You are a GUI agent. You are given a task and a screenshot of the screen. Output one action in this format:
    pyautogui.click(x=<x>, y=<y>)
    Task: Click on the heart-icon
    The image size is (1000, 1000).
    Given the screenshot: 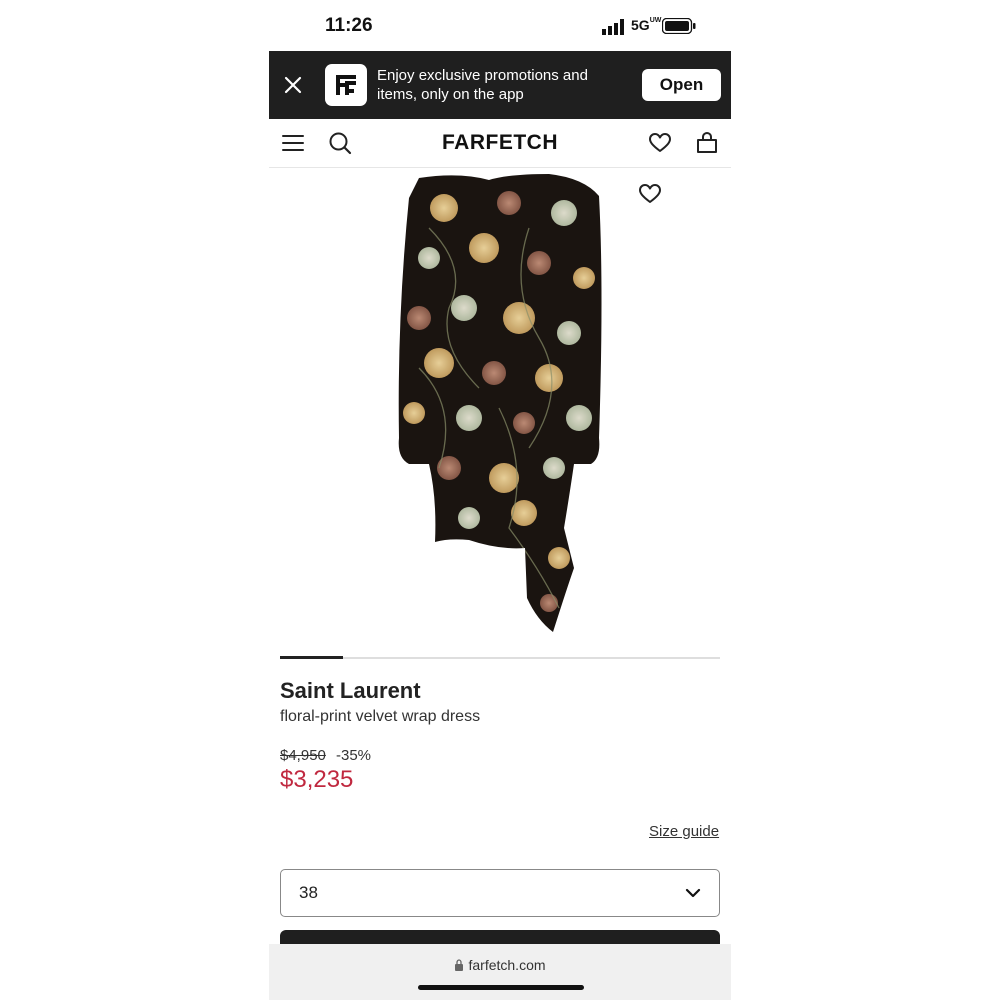 What is the action you would take?
    pyautogui.click(x=660, y=143)
    